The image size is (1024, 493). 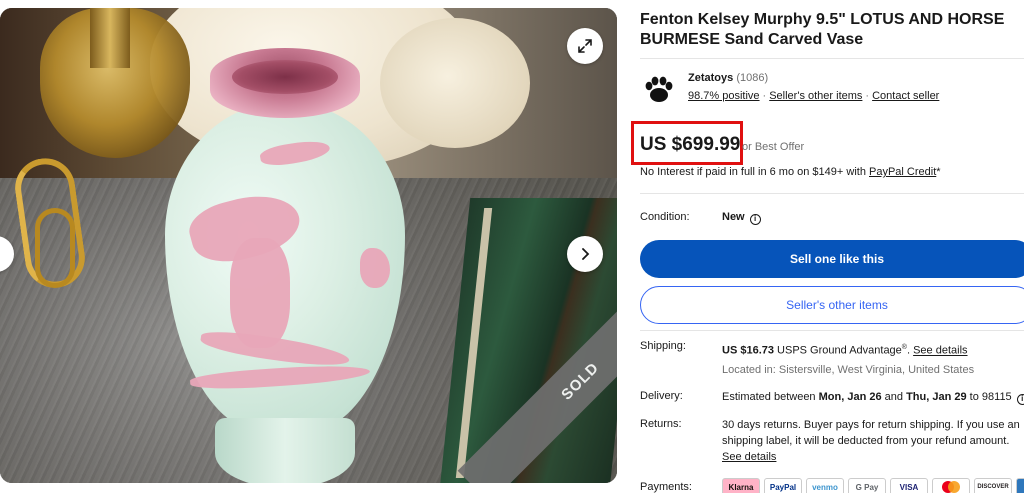 I want to click on price: US $699.99, so click(x=690, y=144).